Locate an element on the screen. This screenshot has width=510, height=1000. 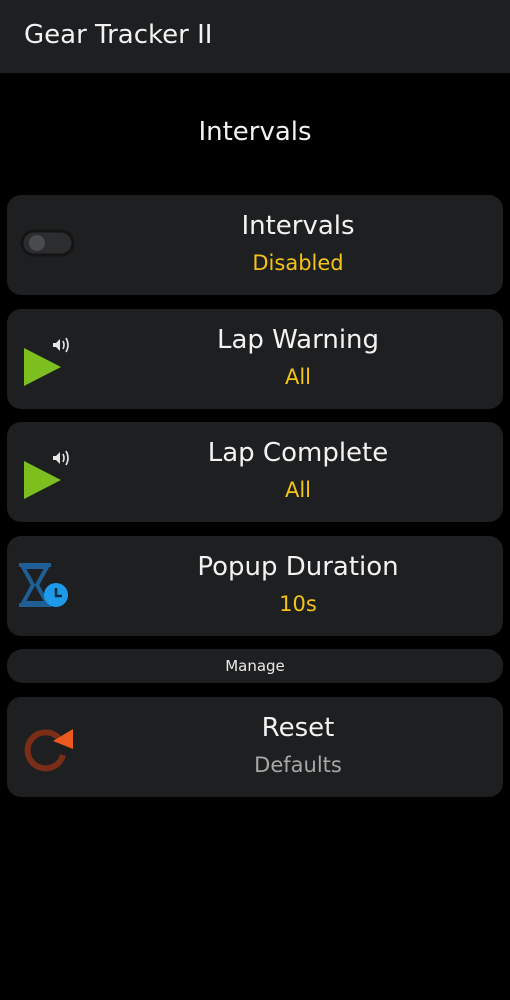
hourglass-clock-icon is located at coordinates (49, 587).